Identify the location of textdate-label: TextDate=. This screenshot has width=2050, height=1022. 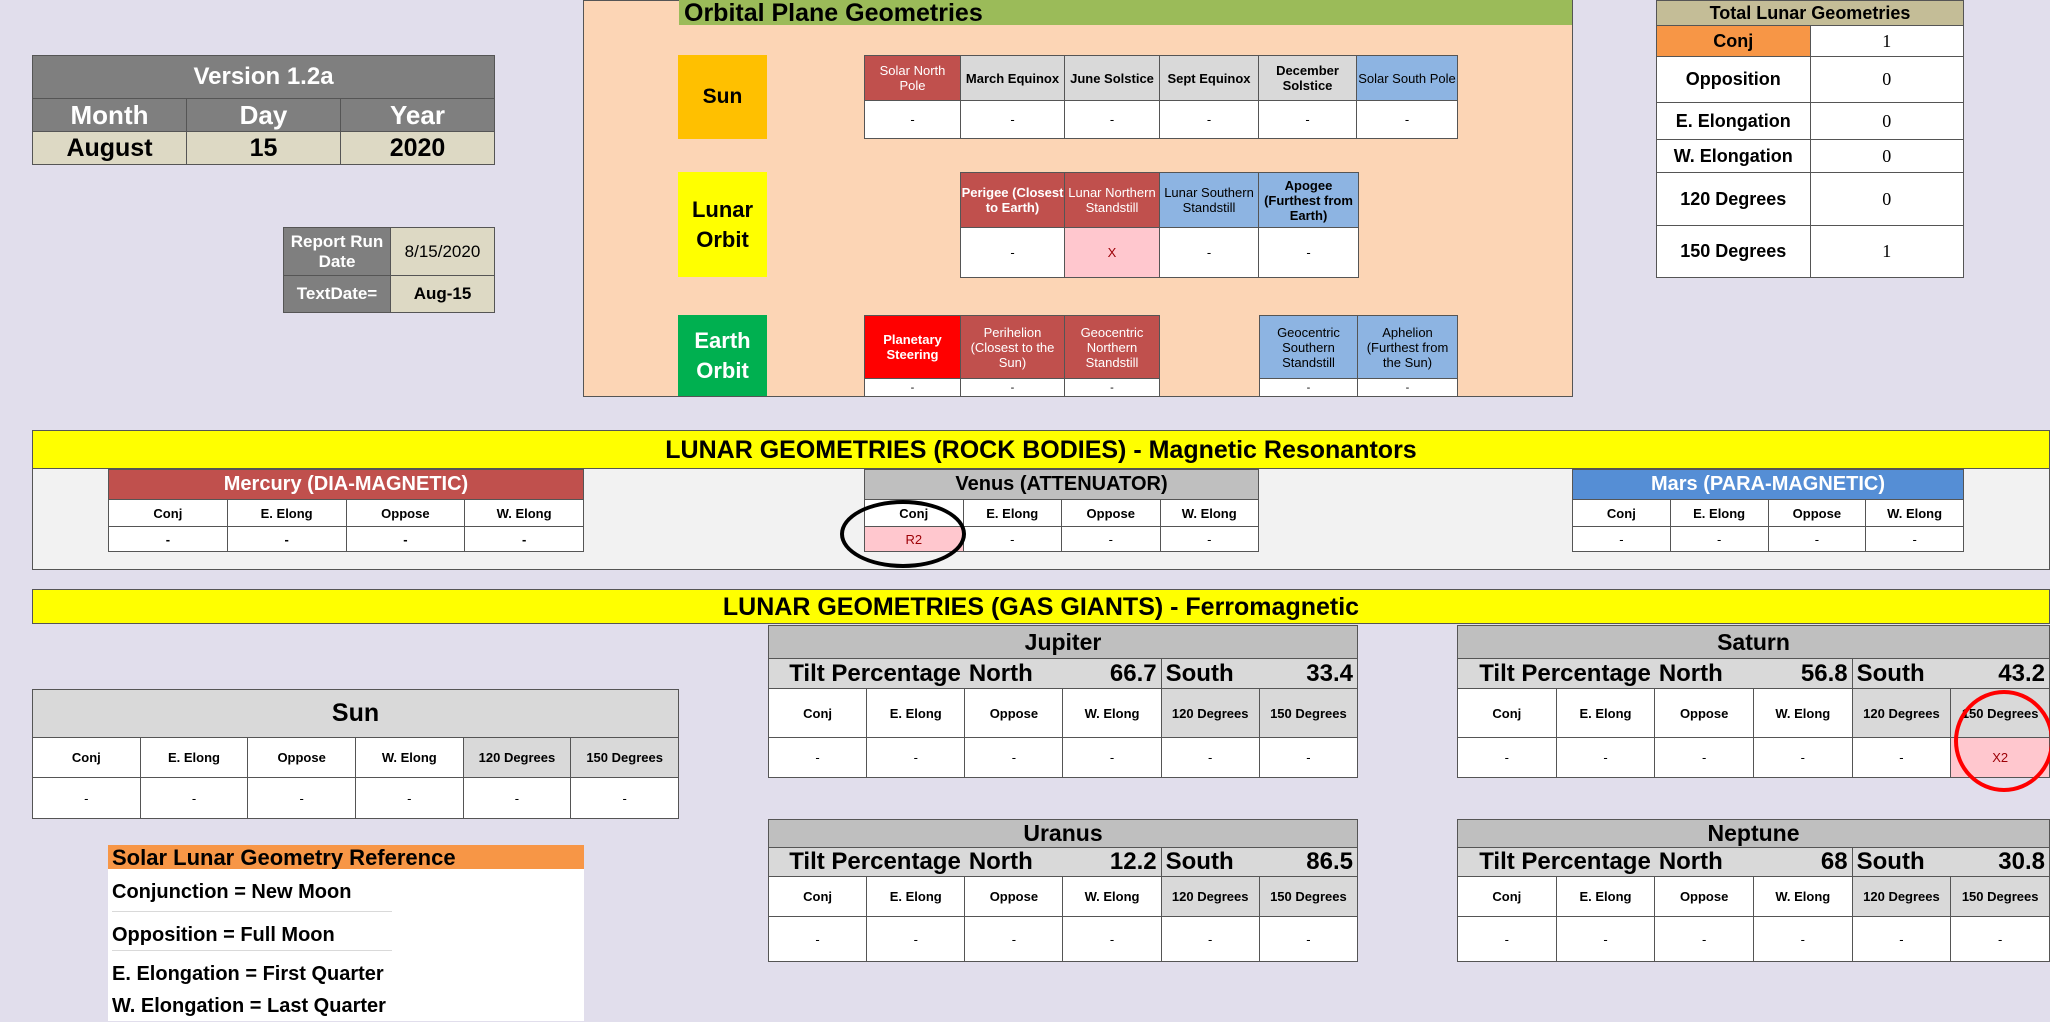
(337, 294).